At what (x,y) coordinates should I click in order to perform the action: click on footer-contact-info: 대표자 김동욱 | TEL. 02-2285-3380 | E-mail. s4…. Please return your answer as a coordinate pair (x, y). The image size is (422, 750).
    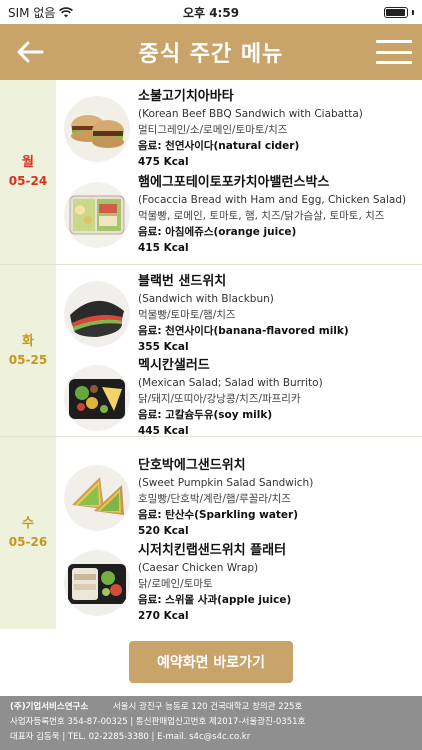
    Looking at the image, I should click on (130, 737).